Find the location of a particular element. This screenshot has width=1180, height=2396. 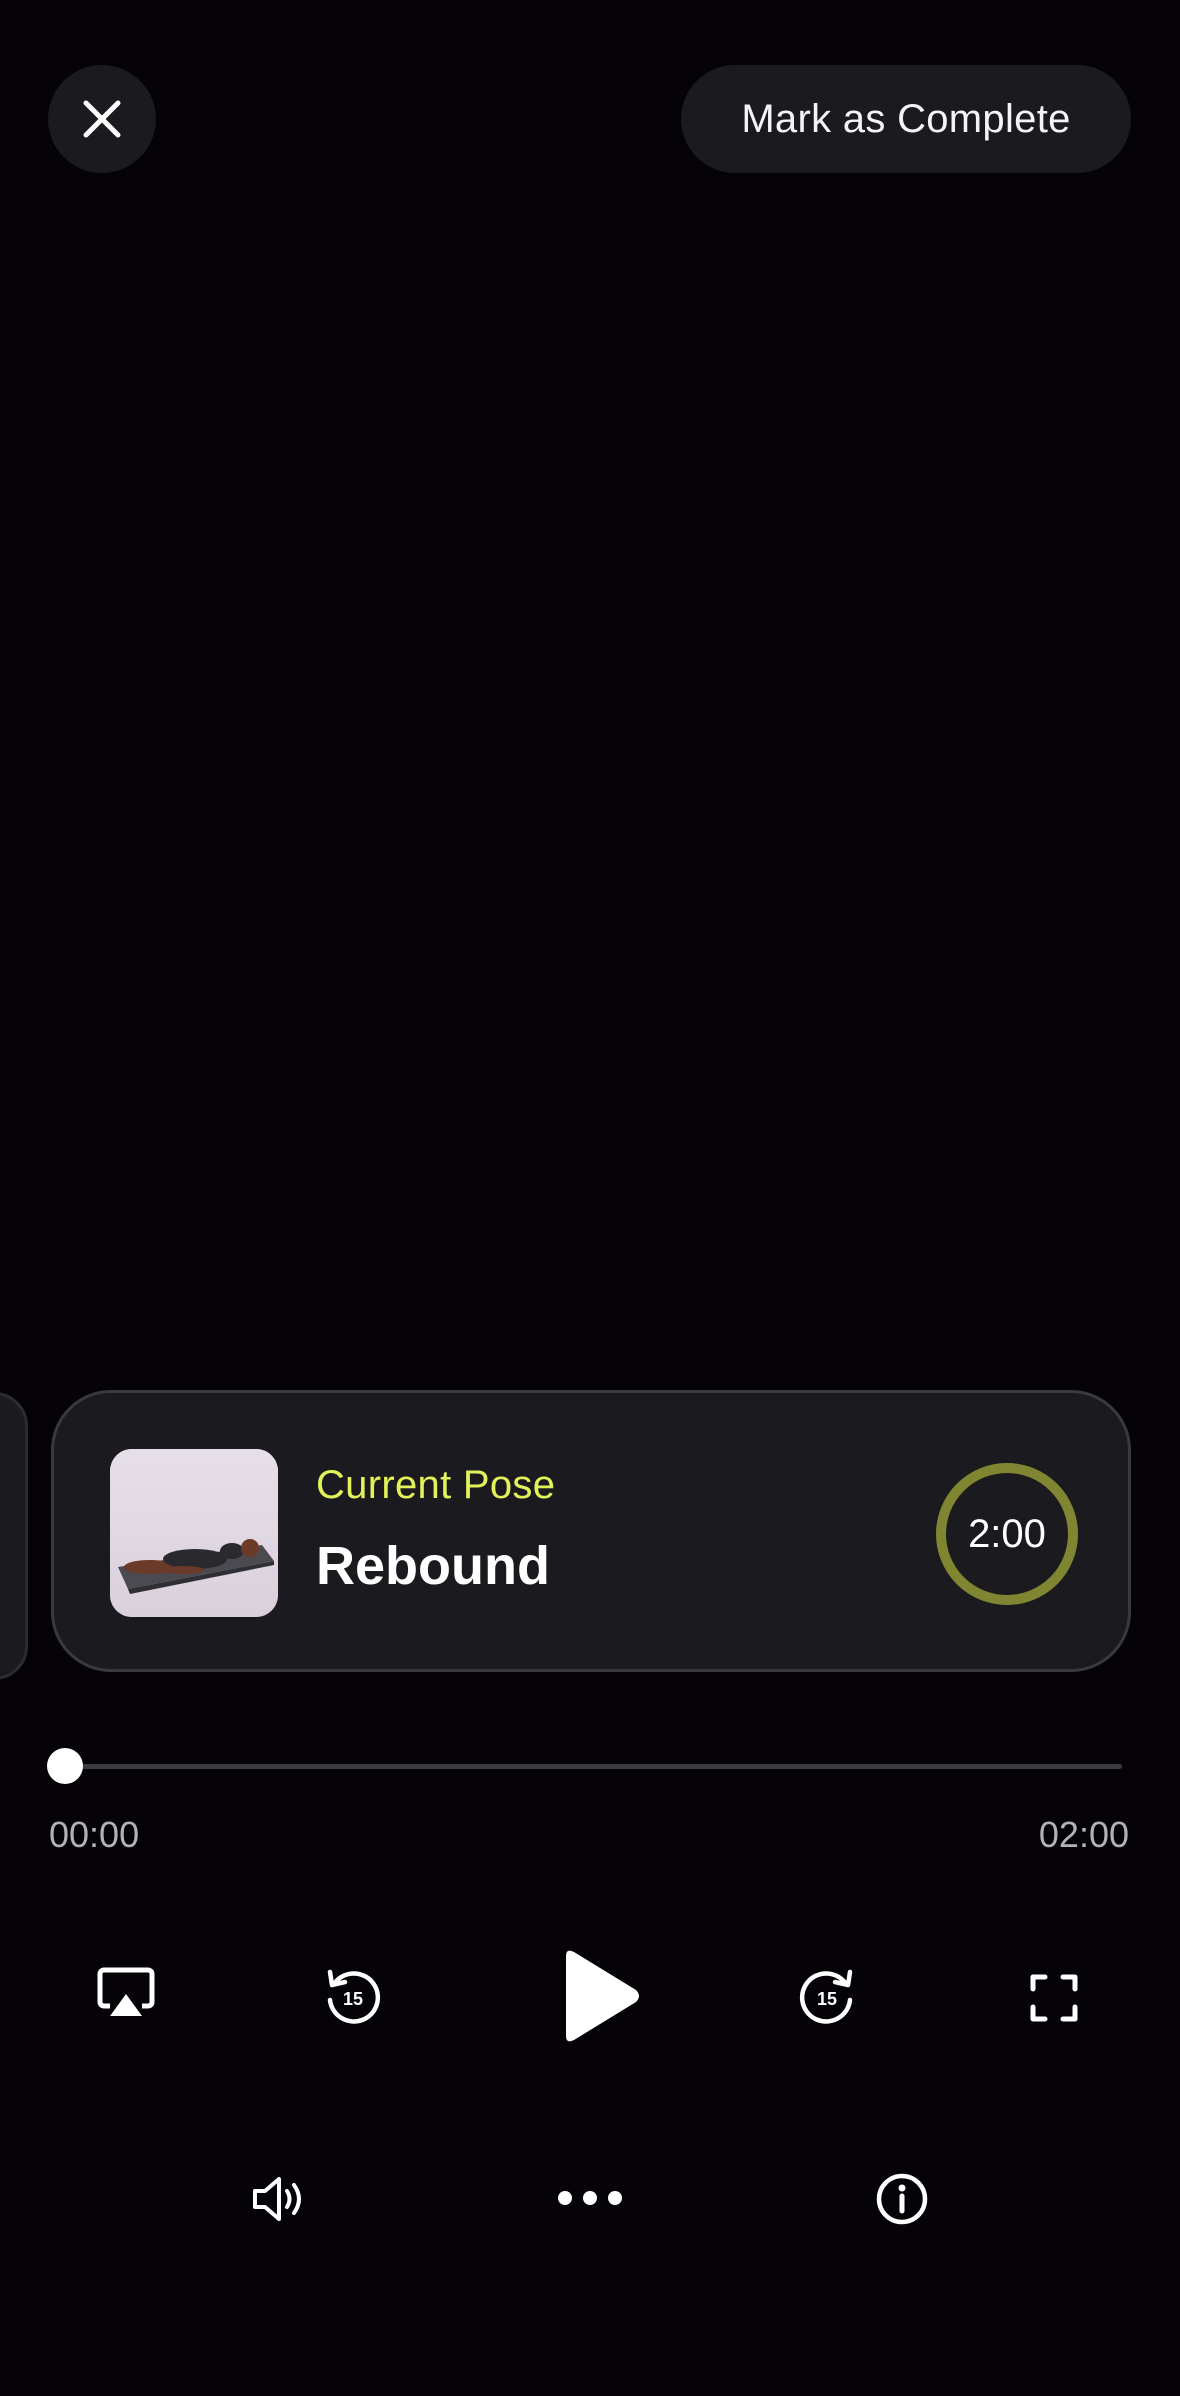

more-options-button is located at coordinates (590, 2198).